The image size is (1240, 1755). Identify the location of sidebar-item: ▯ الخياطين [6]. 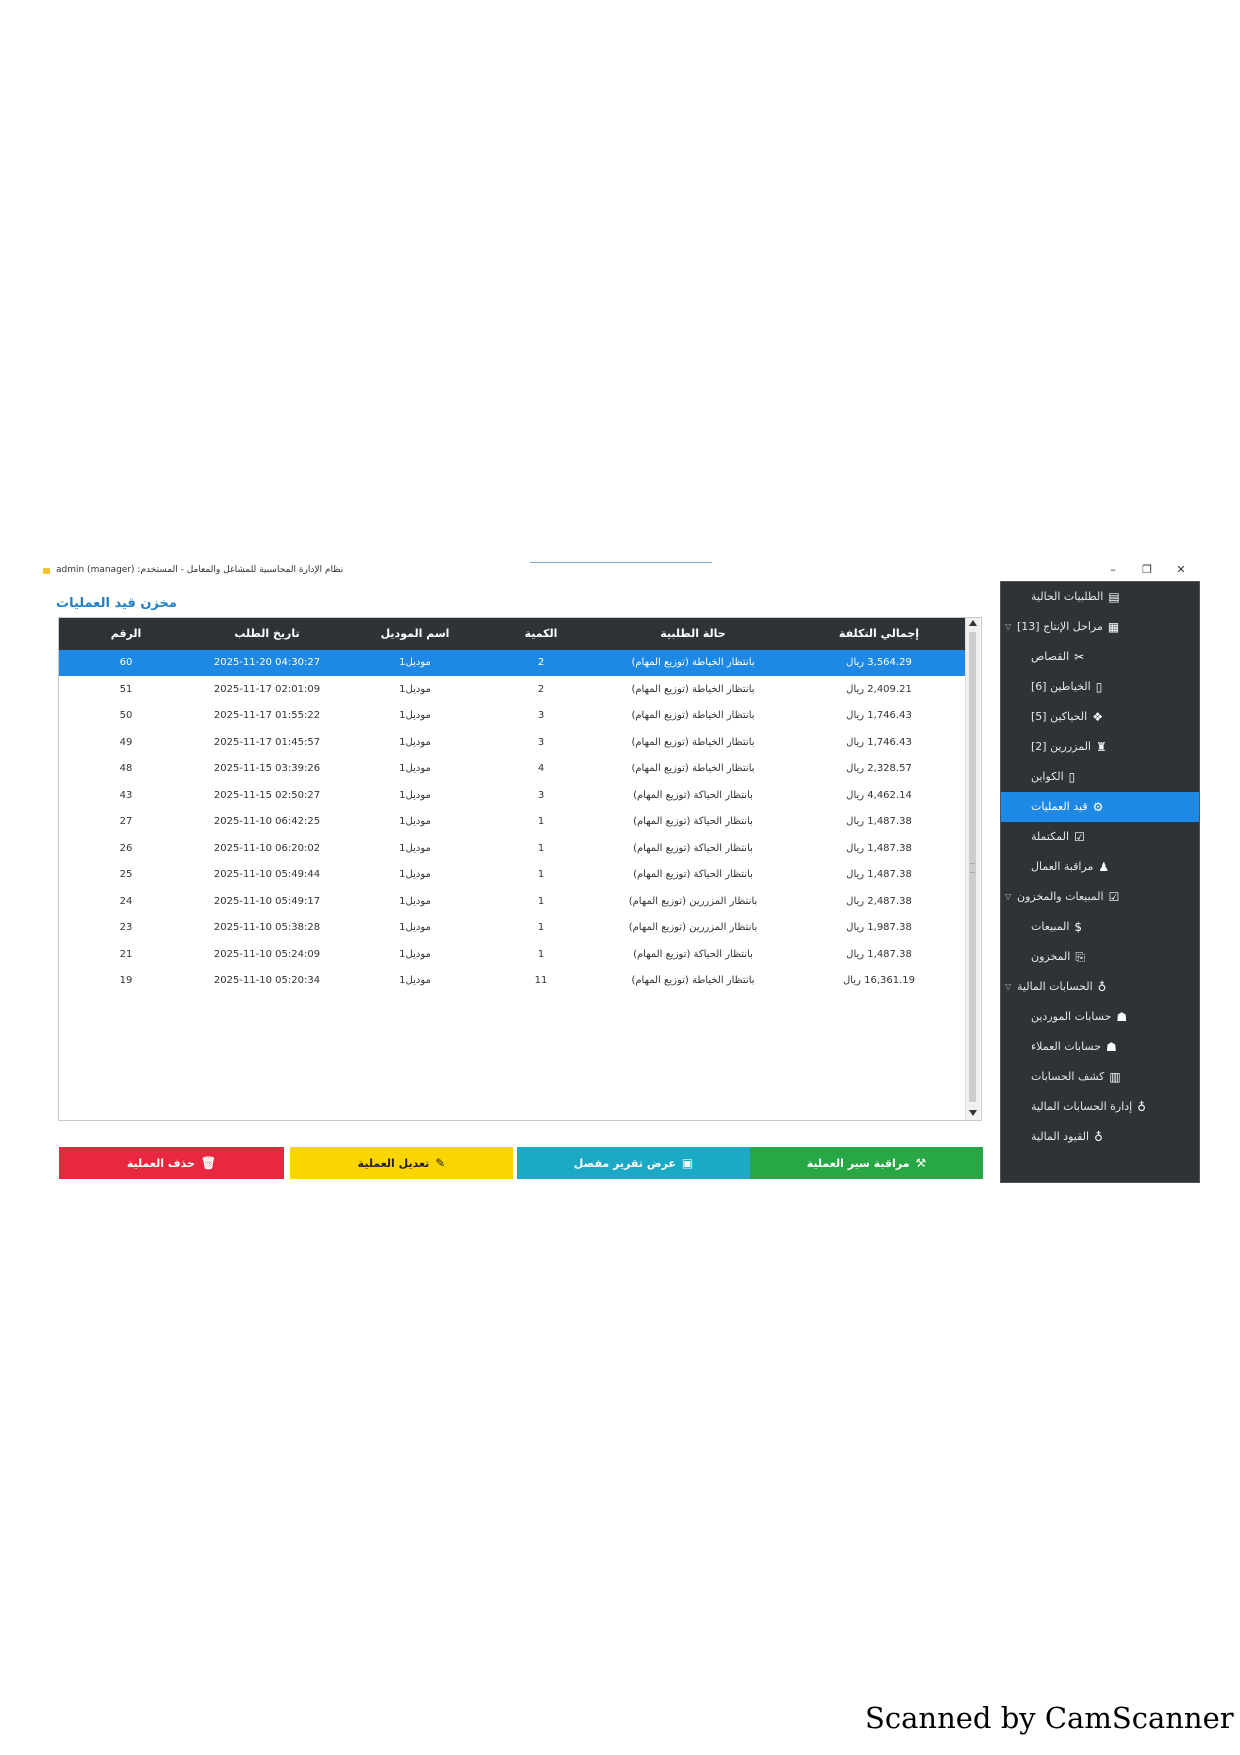
(1100, 687).